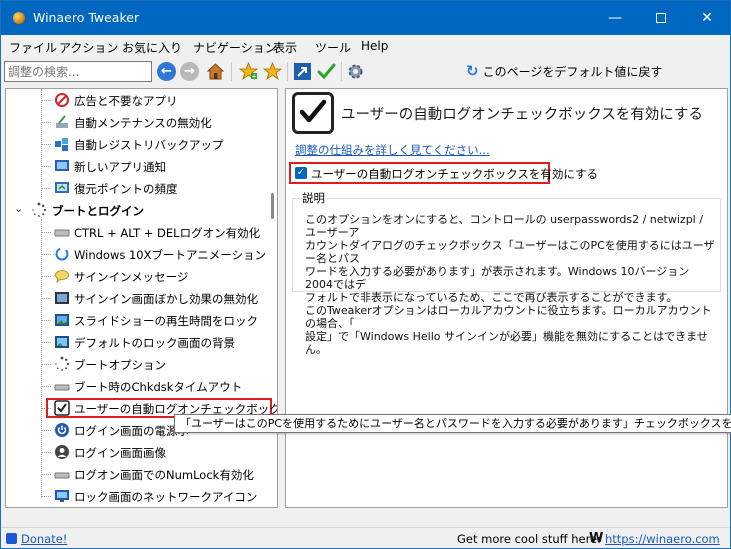 The width and height of the screenshot is (731, 549). What do you see at coordinates (272, 206) in the screenshot?
I see `tree-scrollbar` at bounding box center [272, 206].